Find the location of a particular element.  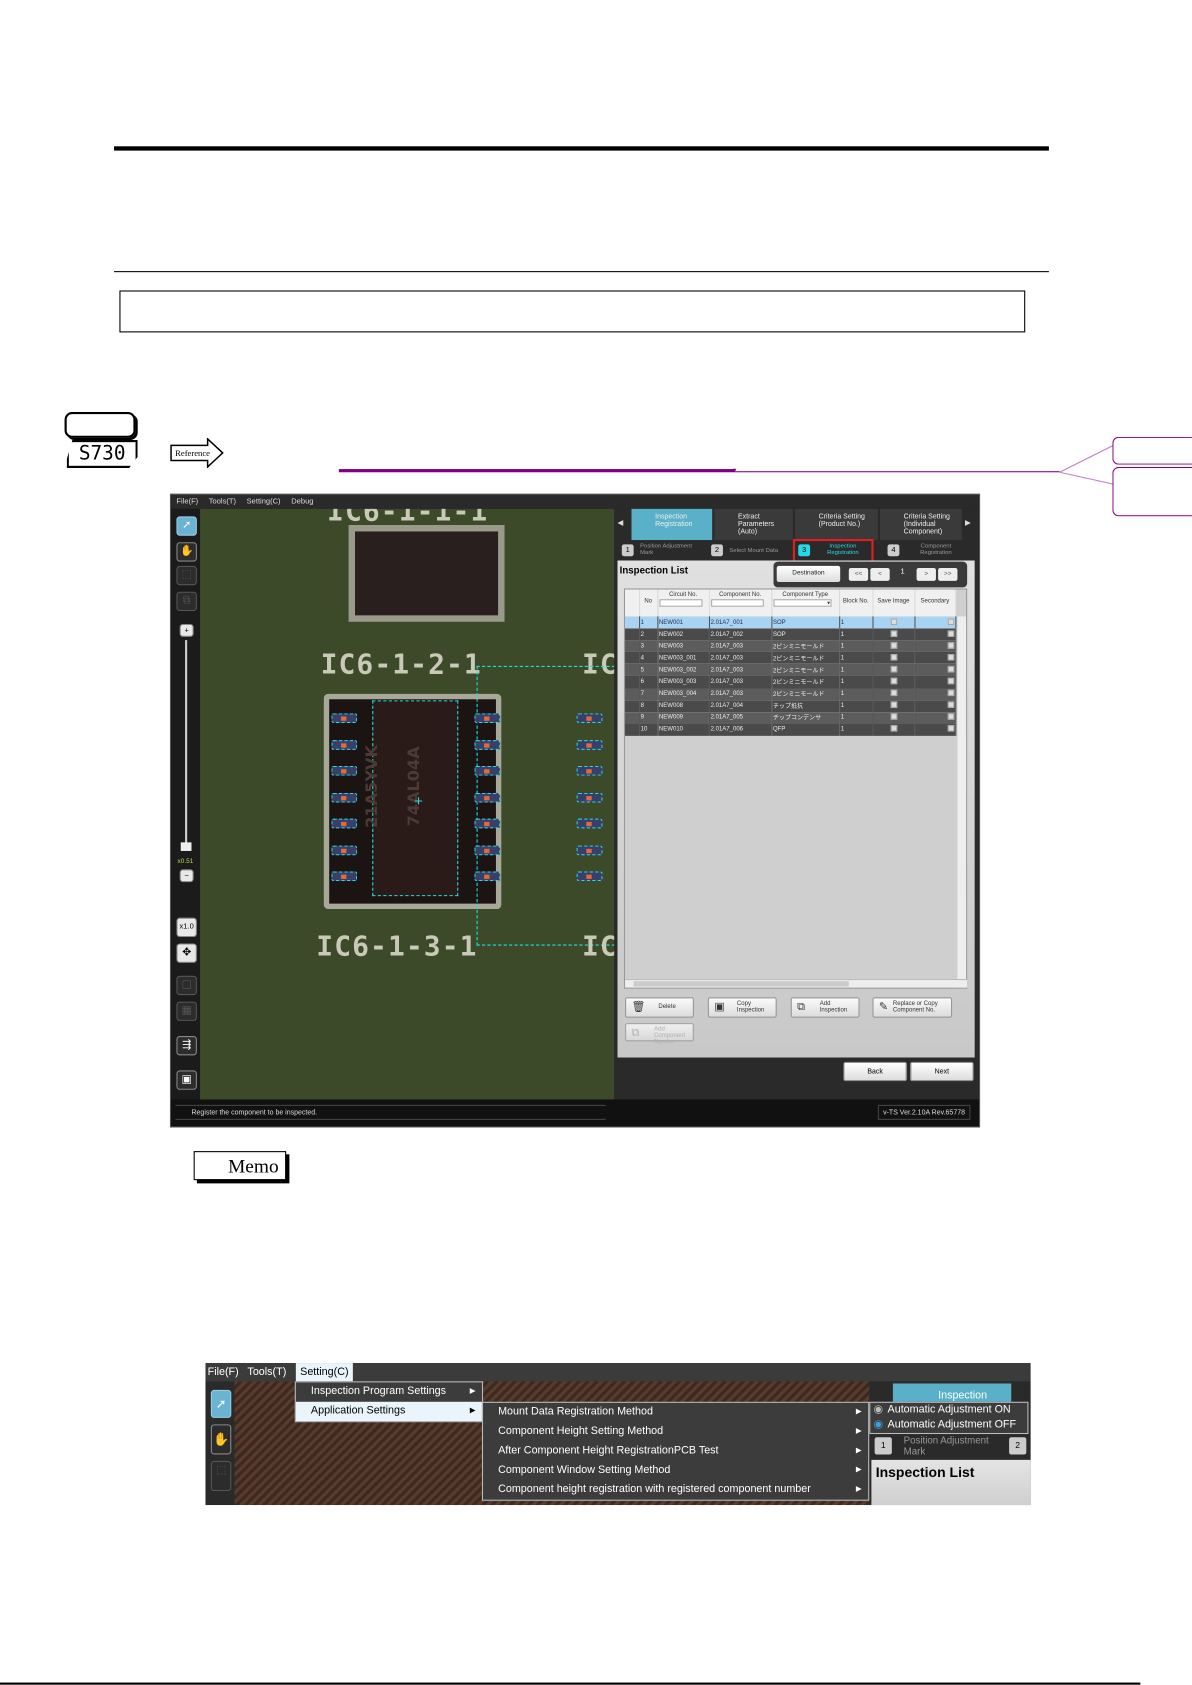

ribbon-left-arrow-icon: ◀ is located at coordinates (621, 523).